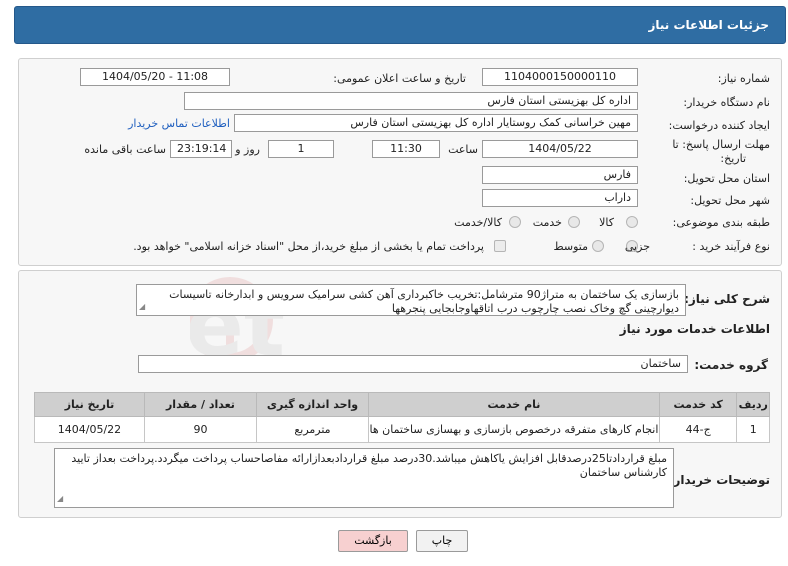 The width and height of the screenshot is (788, 566). What do you see at coordinates (515, 222) in the screenshot?
I see `category-goods-service-radio` at bounding box center [515, 222].